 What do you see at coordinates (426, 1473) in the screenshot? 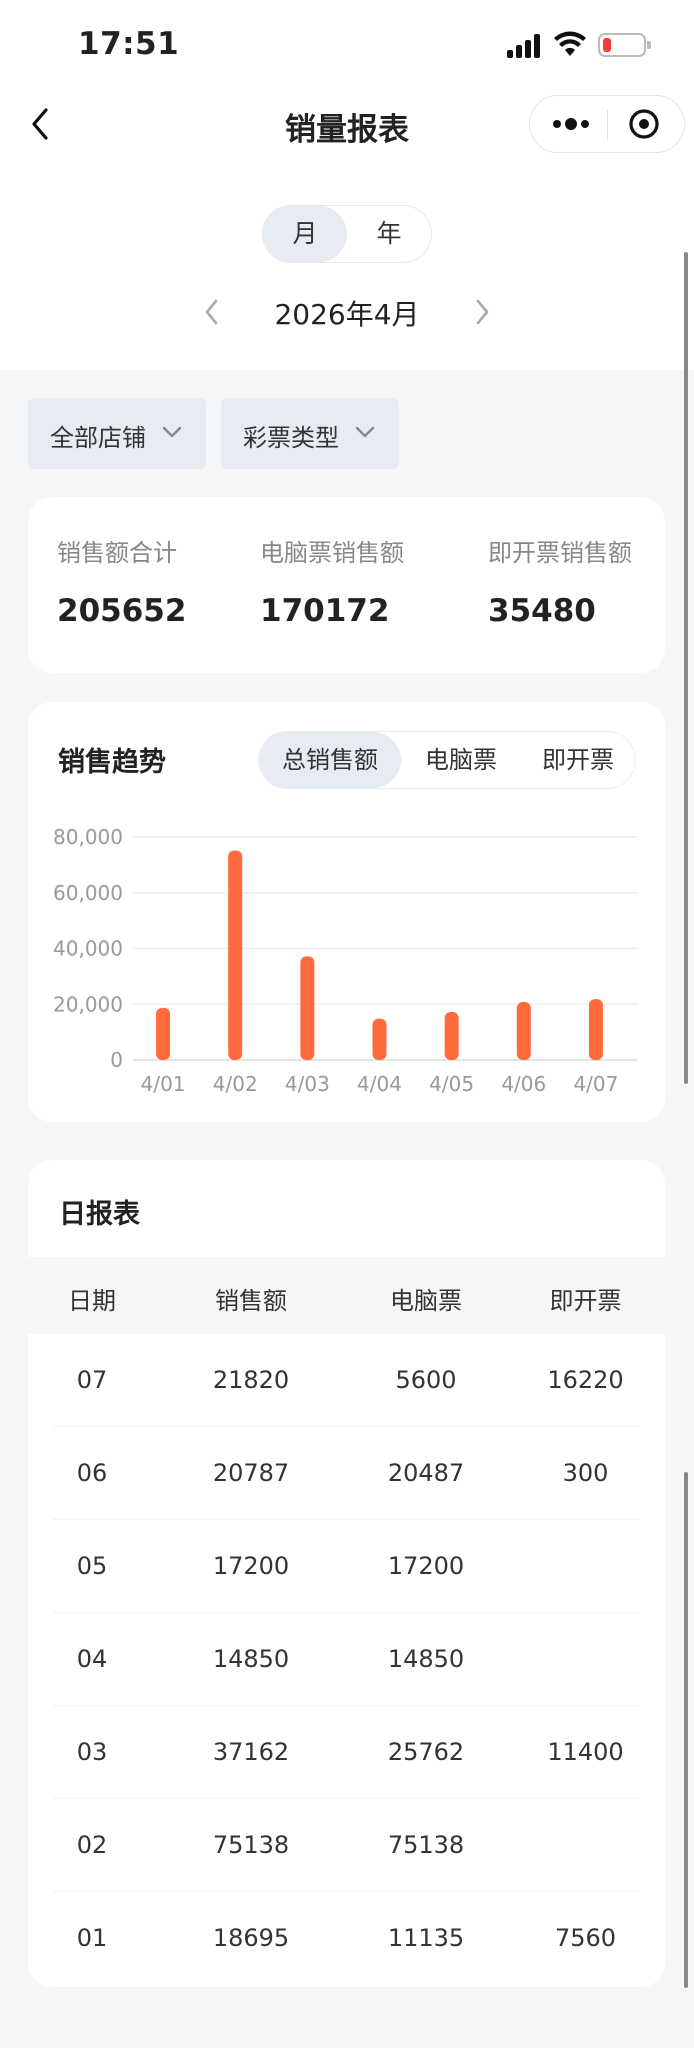
I see `cell-computer: 20487` at bounding box center [426, 1473].